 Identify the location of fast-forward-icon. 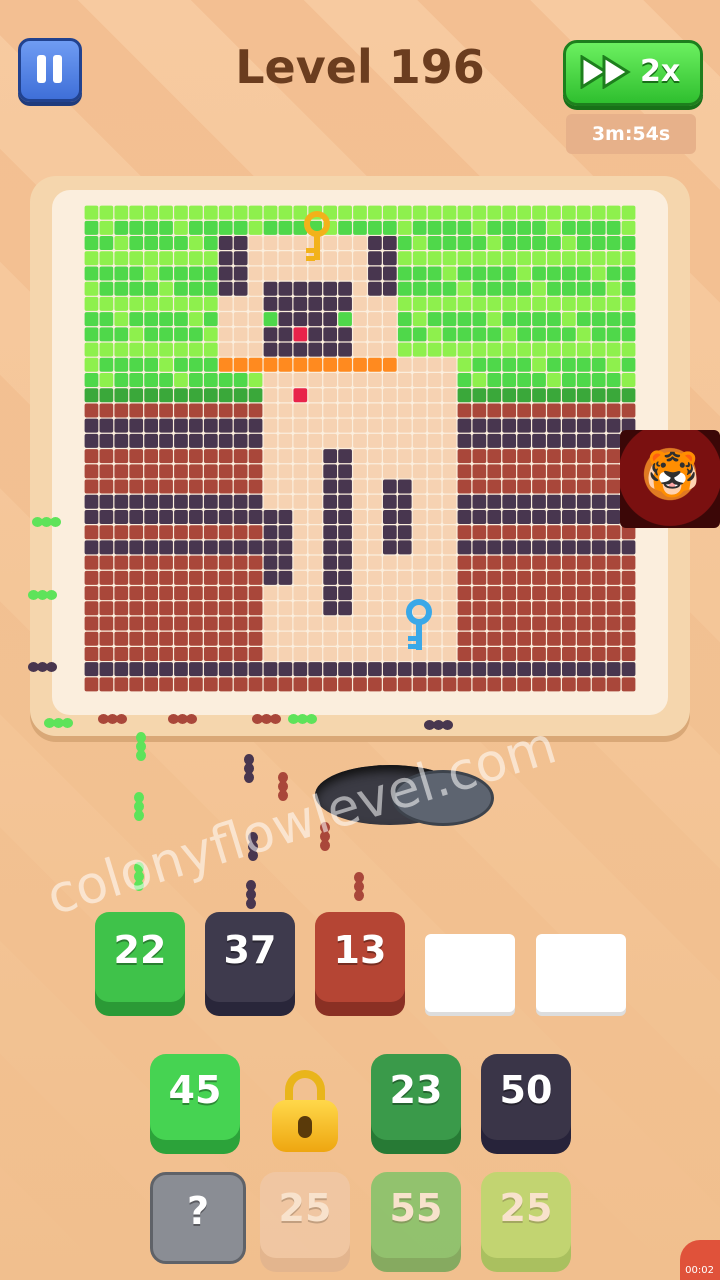
(605, 72).